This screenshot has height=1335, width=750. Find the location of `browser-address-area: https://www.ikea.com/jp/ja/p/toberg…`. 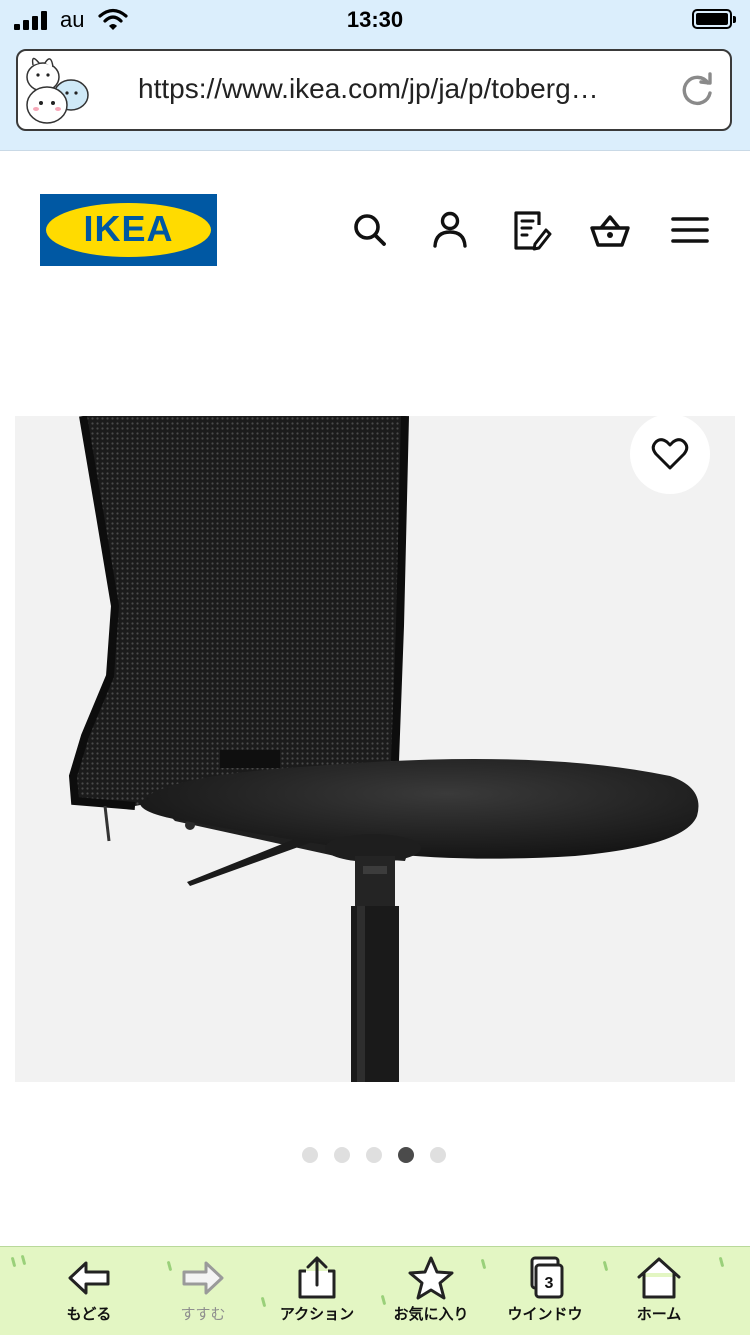

browser-address-area: https://www.ikea.com/jp/ja/p/toberg… is located at coordinates (375, 96).